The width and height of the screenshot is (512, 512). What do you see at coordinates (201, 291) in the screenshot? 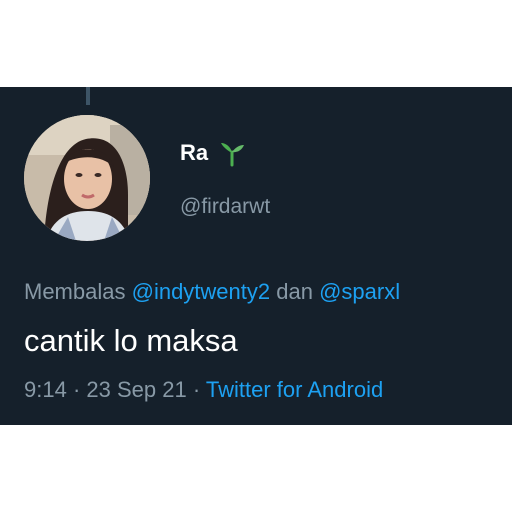
I see `mention-link-1: @indytwenty2` at bounding box center [201, 291].